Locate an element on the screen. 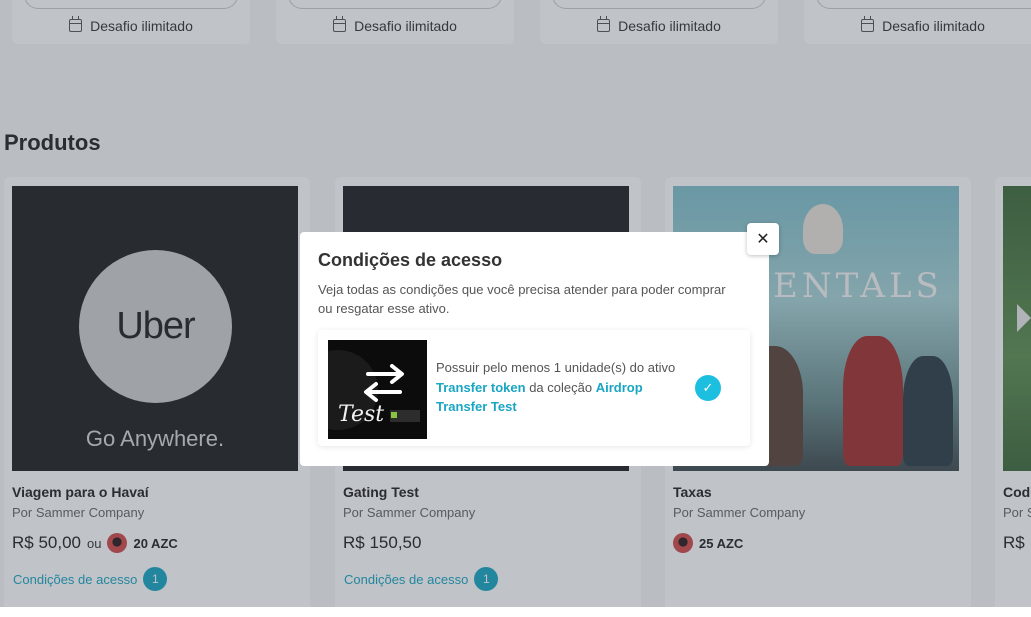 The width and height of the screenshot is (1031, 617). token-thumb-label: Test is located at coordinates (361, 414).